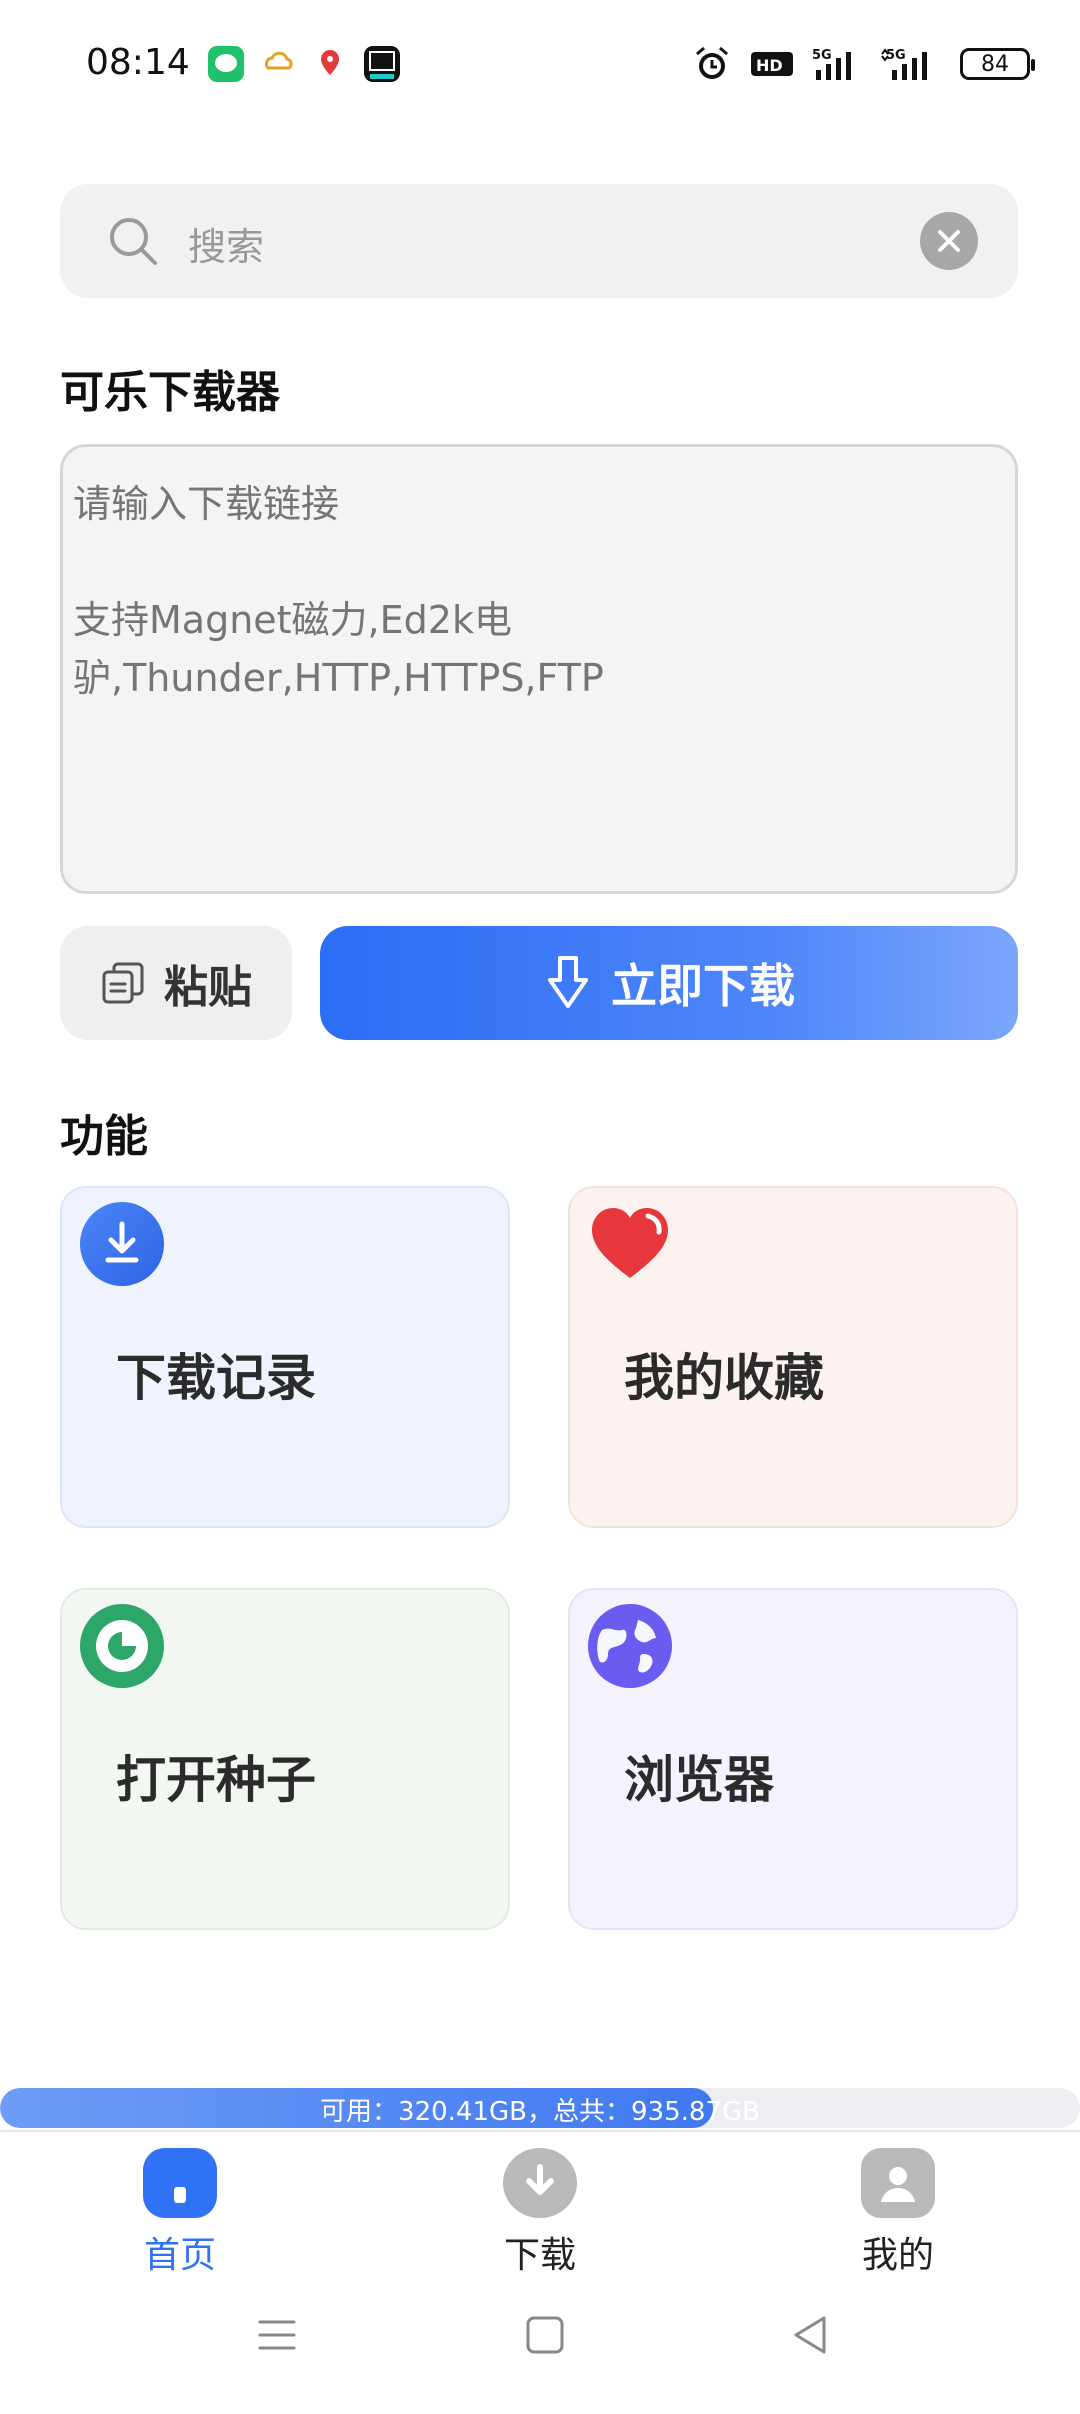 This screenshot has width=1080, height=2414. Describe the element at coordinates (793, 1759) in the screenshot. I see `browser-card: 浏览器` at that location.